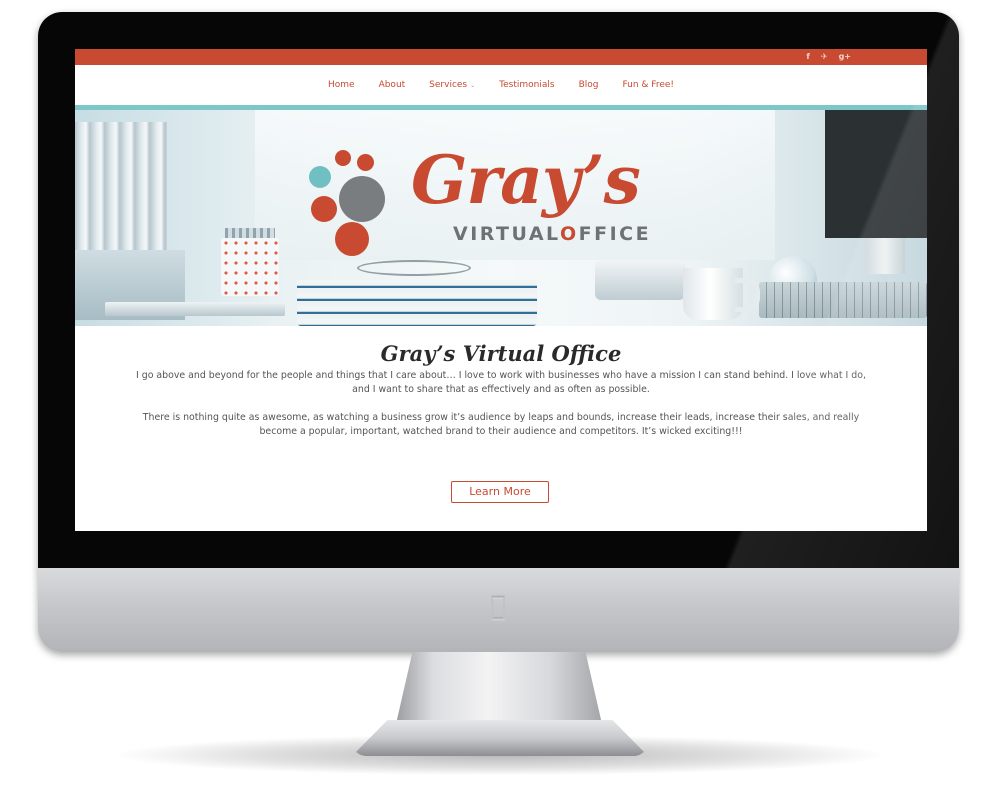 The width and height of the screenshot is (997, 800). I want to click on nav-item-fun-free: Fun & Free!, so click(648, 85).